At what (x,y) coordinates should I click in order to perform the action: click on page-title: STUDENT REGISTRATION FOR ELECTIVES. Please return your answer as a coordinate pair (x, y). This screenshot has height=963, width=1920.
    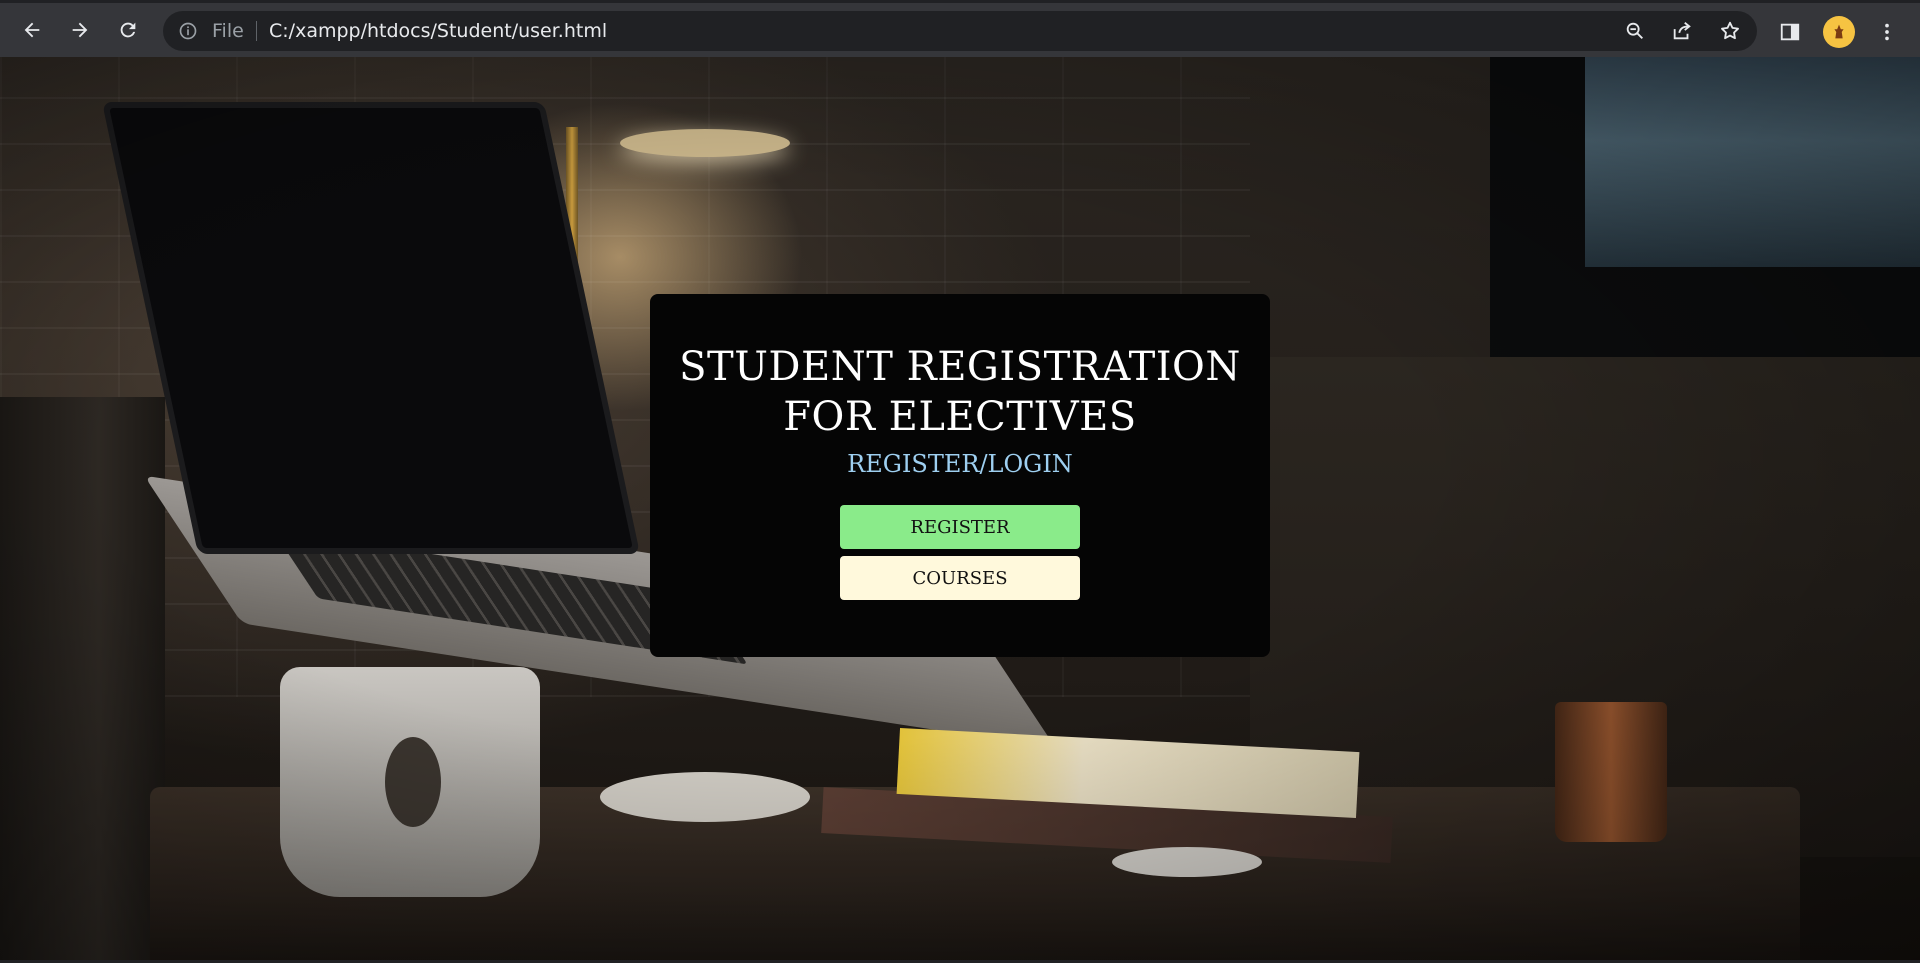
    Looking at the image, I should click on (960, 392).